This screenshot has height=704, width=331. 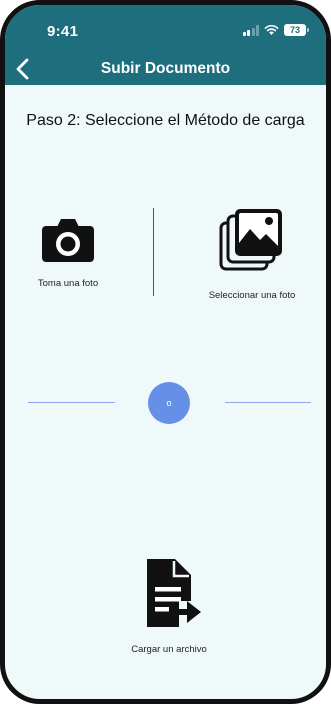 I want to click on upload-file-option: Cargar un archivo, so click(x=169, y=606).